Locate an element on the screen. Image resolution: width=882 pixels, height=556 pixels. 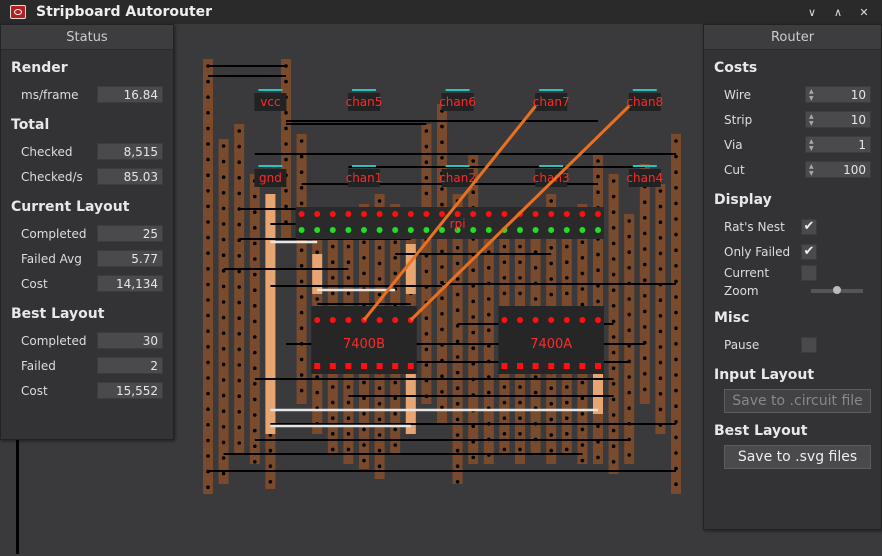
pause-label: Pause is located at coordinates (742, 344).